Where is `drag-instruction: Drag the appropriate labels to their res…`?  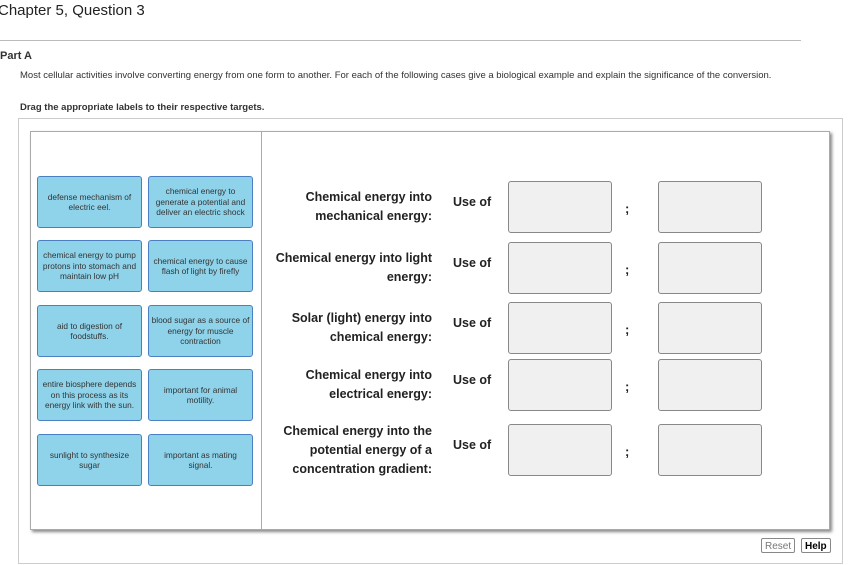 drag-instruction: Drag the appropriate labels to their res… is located at coordinates (142, 107).